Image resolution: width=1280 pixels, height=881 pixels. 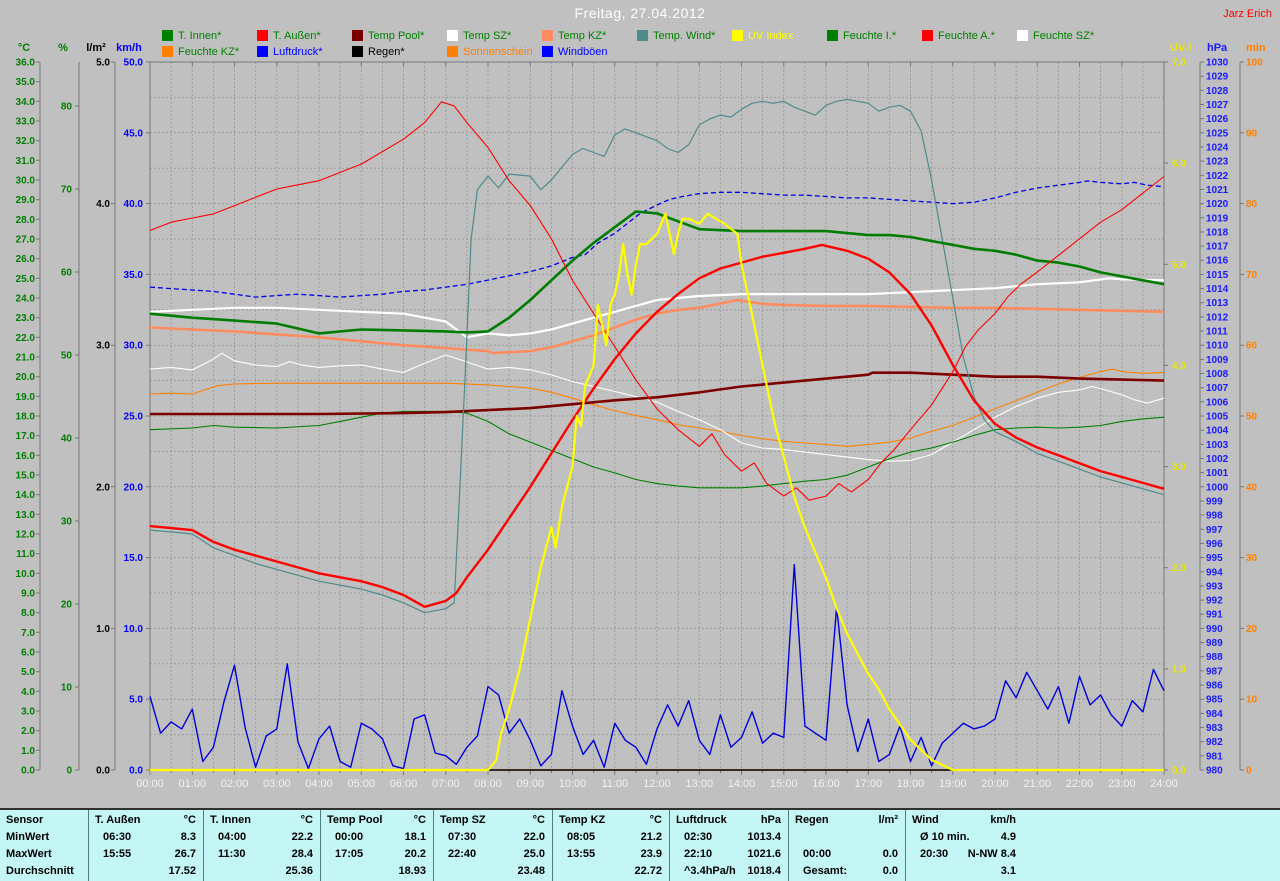 What do you see at coordinates (26, 456) in the screenshot?
I see `svg-text: 16.0` at bounding box center [26, 456].